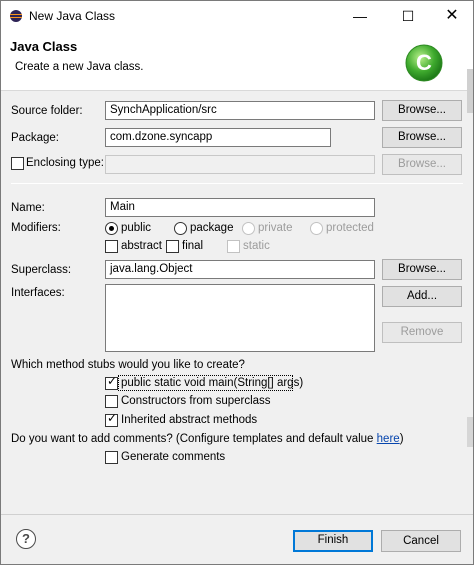  What do you see at coordinates (173, 457) in the screenshot?
I see `generate-comments-label: Generate comments` at bounding box center [173, 457].